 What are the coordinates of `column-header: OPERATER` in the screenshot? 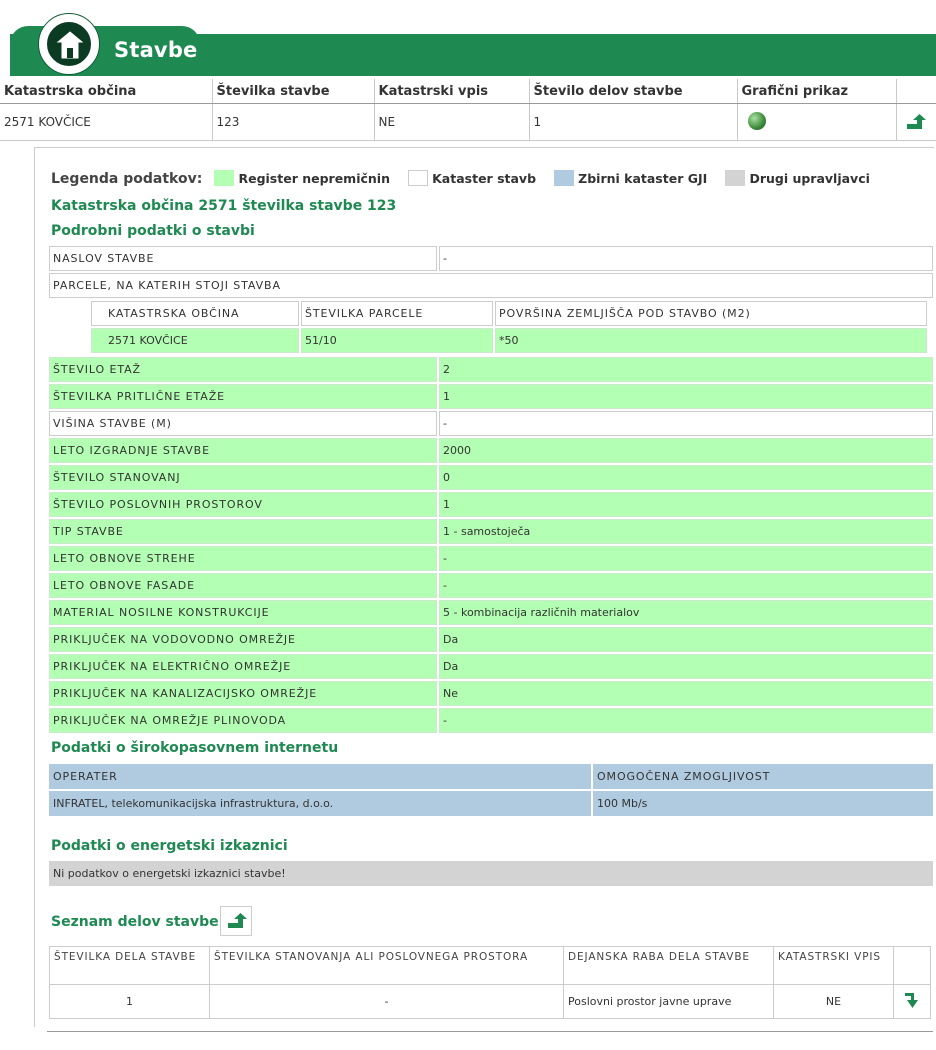 It's located at (320, 776).